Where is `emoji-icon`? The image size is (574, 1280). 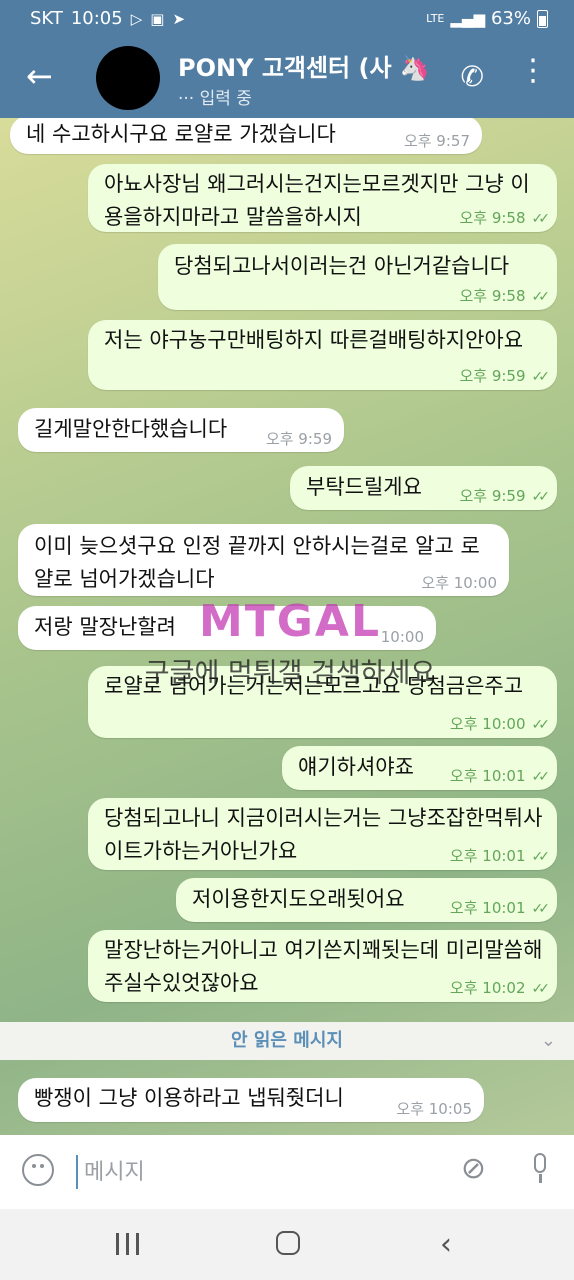
emoji-icon is located at coordinates (38, 1170).